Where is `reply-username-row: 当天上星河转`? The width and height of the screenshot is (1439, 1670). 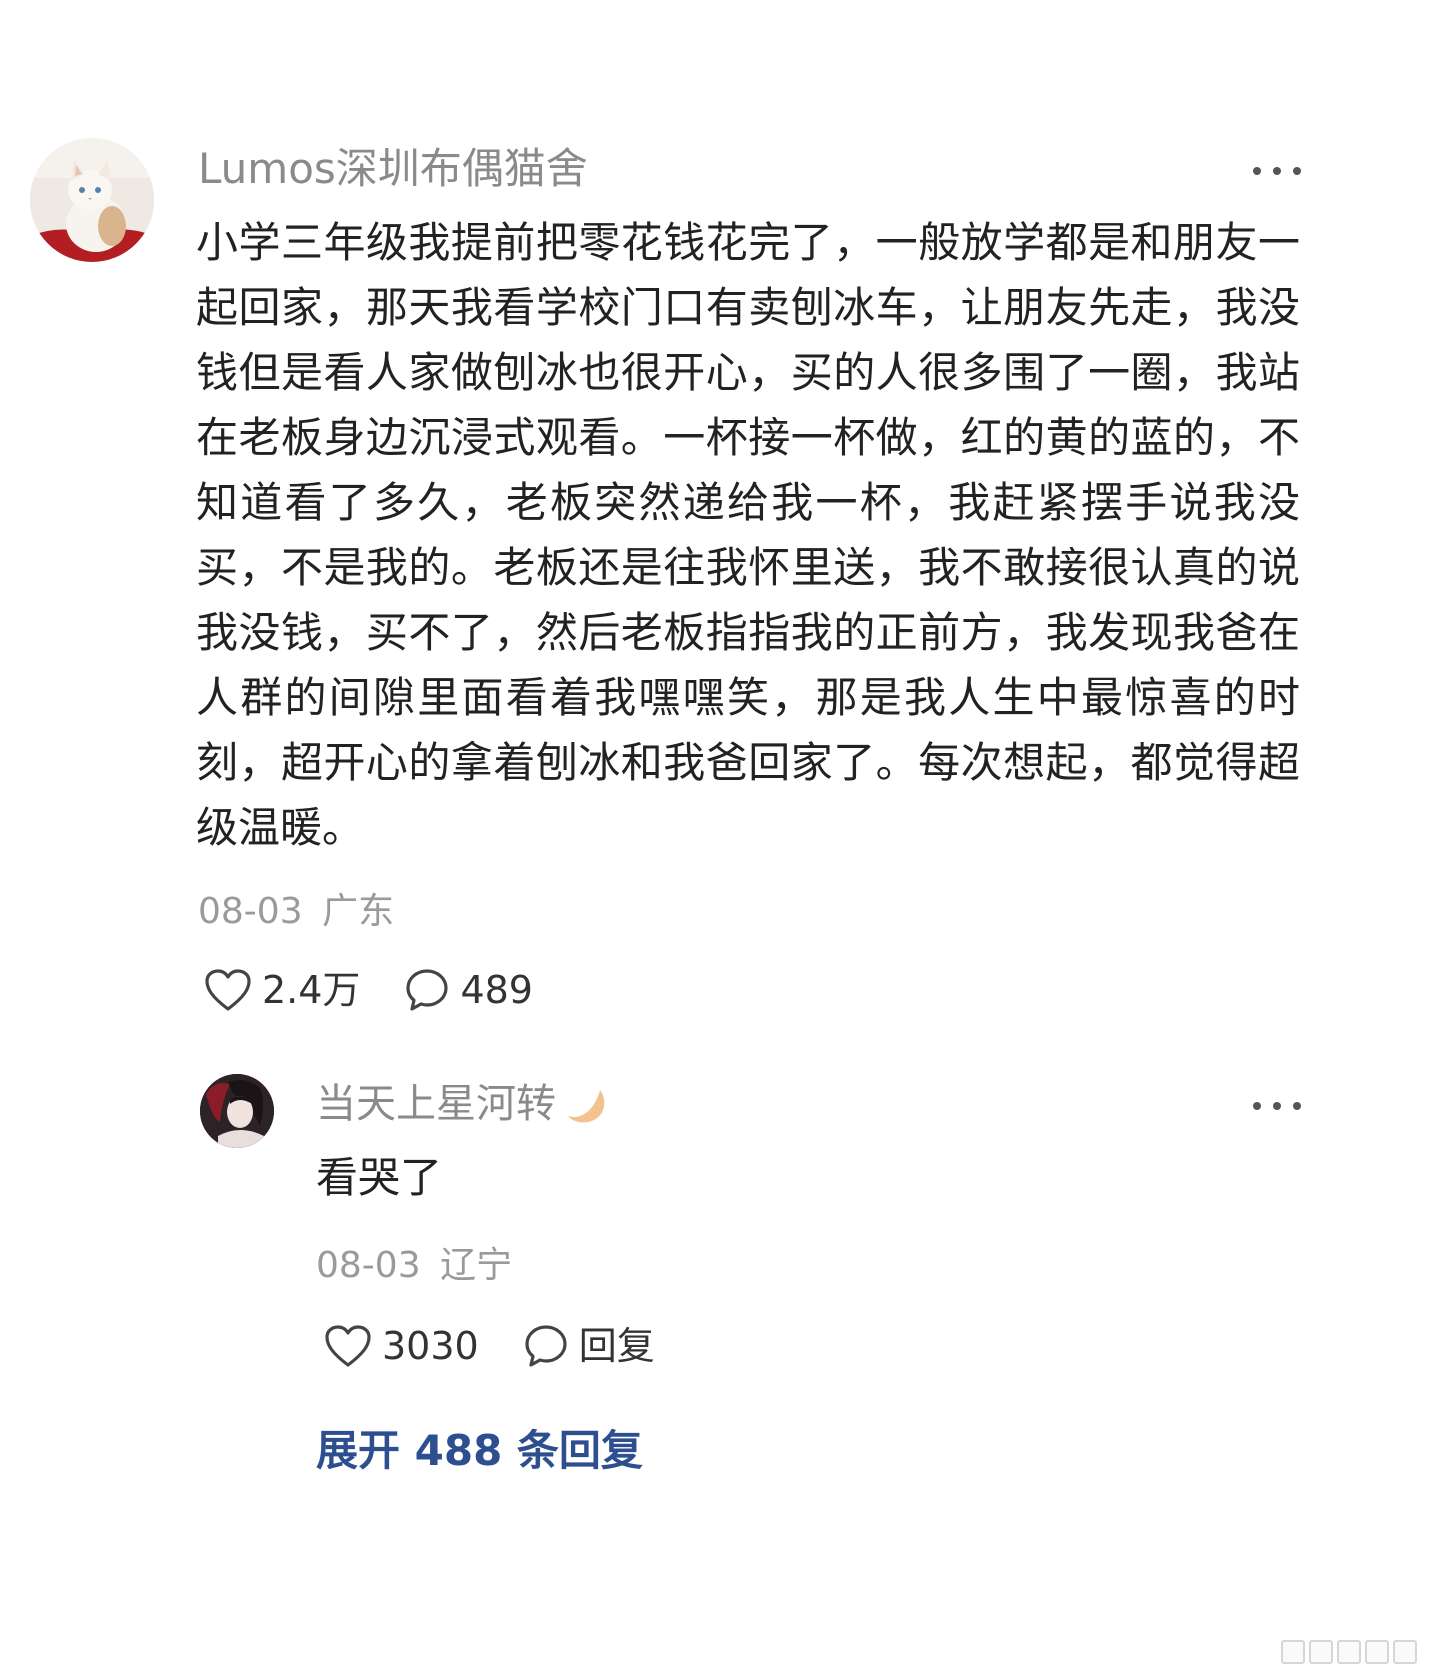 reply-username-row: 当天上星河转 is located at coordinates (462, 1104).